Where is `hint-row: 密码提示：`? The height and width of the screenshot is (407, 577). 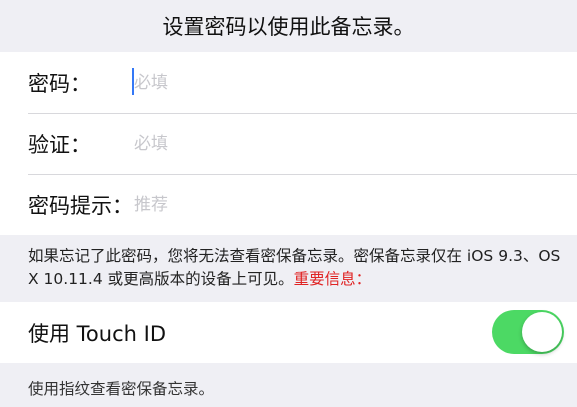 hint-row: 密码提示： is located at coordinates (288, 204).